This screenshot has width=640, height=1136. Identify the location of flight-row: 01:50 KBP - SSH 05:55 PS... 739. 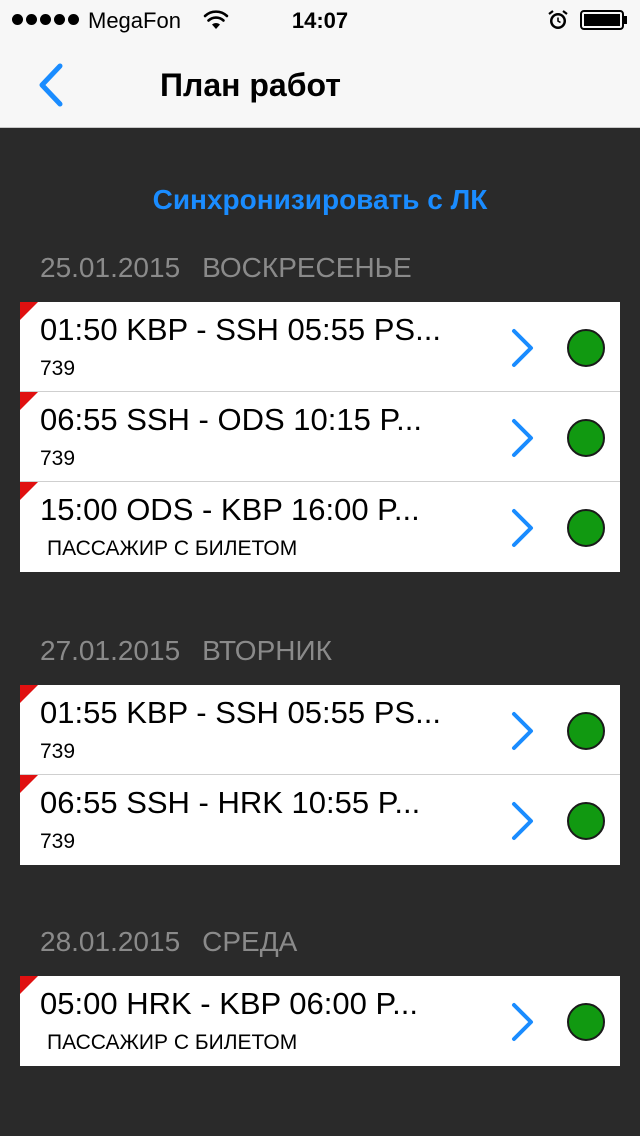
(320, 347).